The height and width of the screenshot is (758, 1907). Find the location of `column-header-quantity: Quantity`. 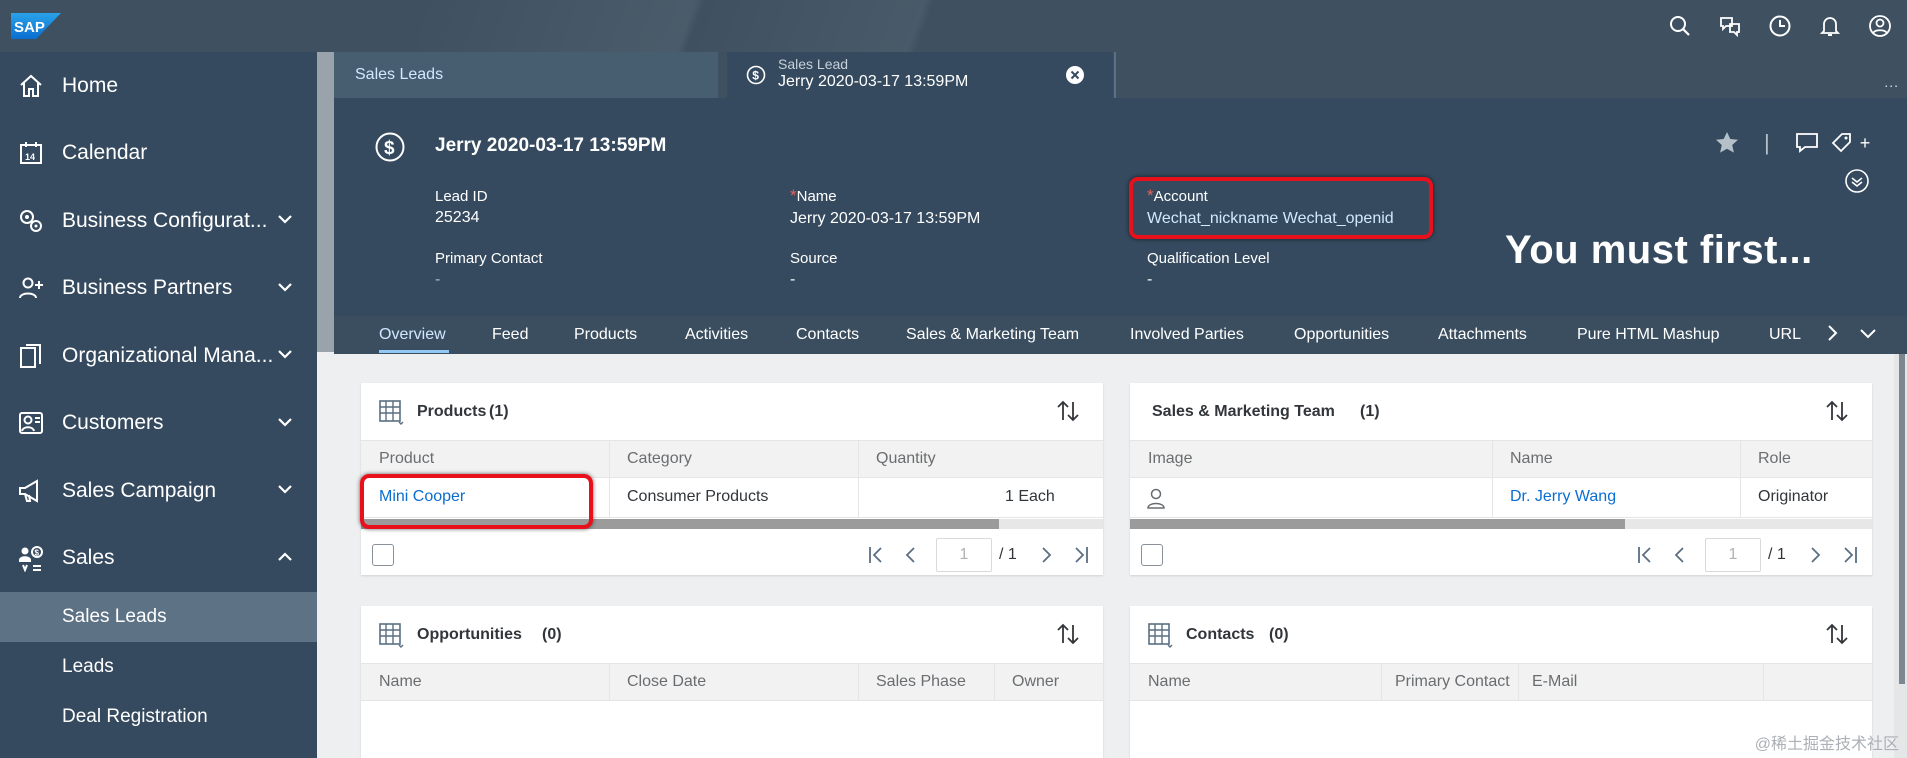

column-header-quantity: Quantity is located at coordinates (906, 459).